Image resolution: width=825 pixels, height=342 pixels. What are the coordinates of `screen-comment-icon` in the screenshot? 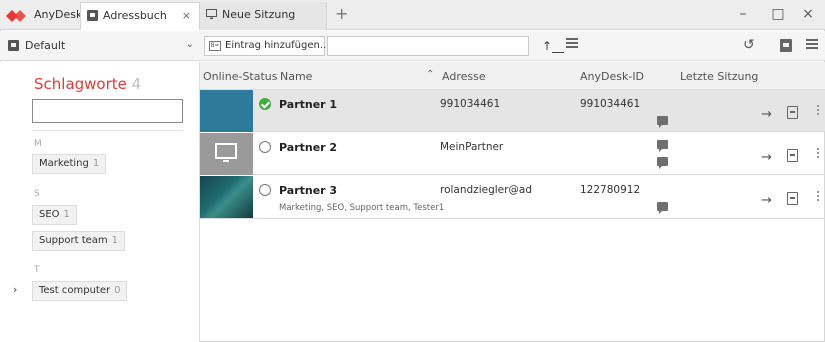 It's located at (662, 146).